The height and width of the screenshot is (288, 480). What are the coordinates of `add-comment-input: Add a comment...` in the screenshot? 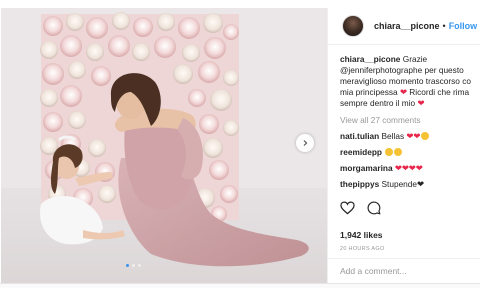 It's located at (404, 270).